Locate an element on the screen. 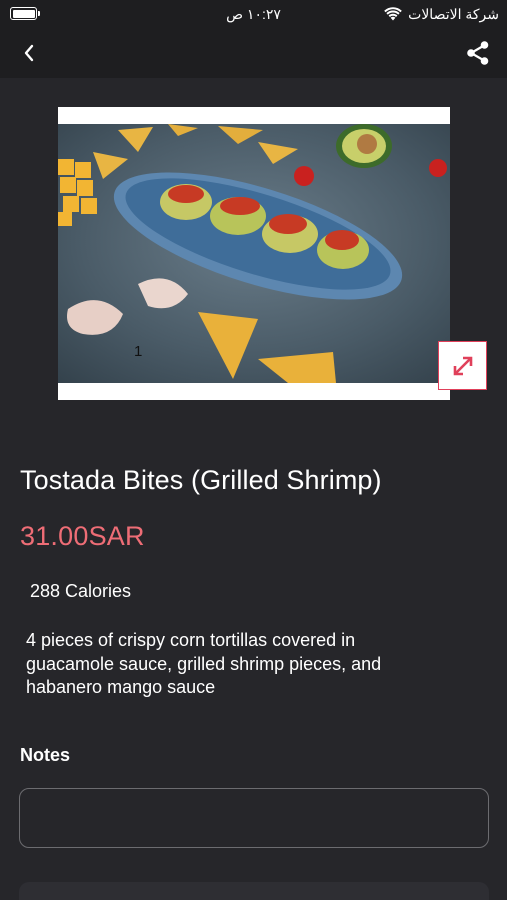  chevron-left-icon is located at coordinates (29, 53).